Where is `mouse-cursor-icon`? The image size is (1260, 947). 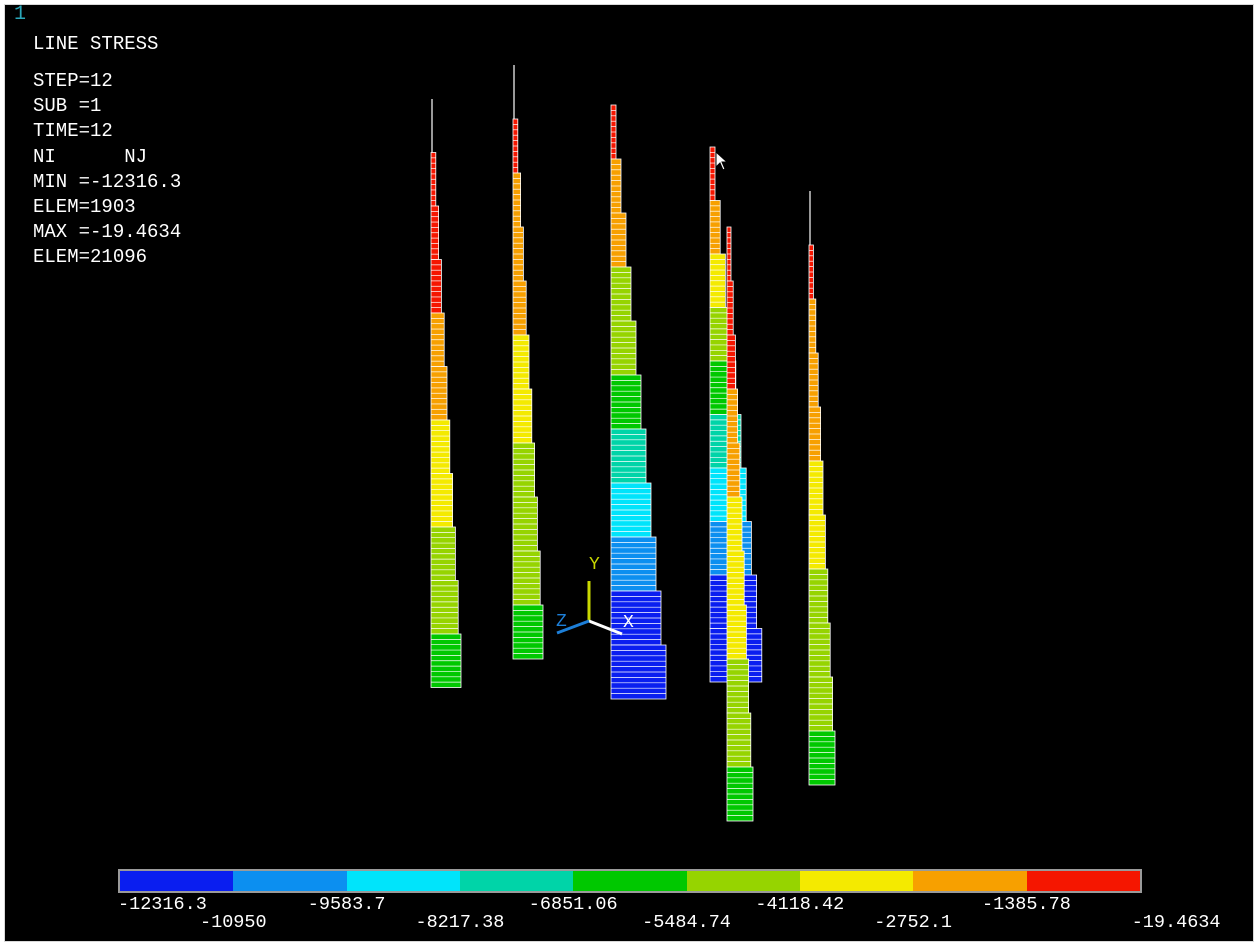
mouse-cursor-icon is located at coordinates (722, 161).